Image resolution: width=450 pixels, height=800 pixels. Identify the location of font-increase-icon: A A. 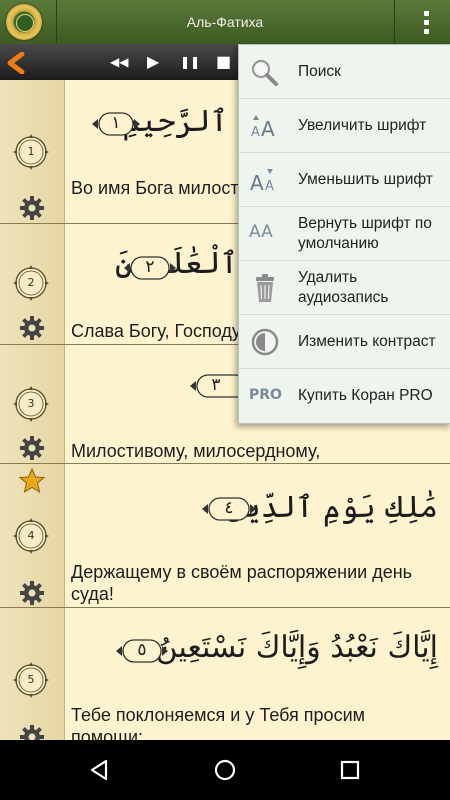
(263, 127).